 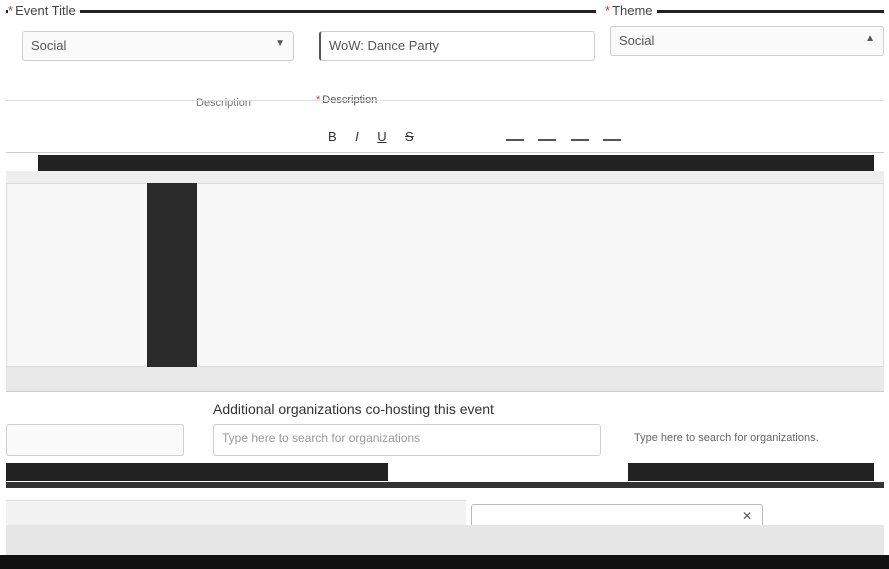 What do you see at coordinates (172, 275) in the screenshot?
I see `editor-gutter` at bounding box center [172, 275].